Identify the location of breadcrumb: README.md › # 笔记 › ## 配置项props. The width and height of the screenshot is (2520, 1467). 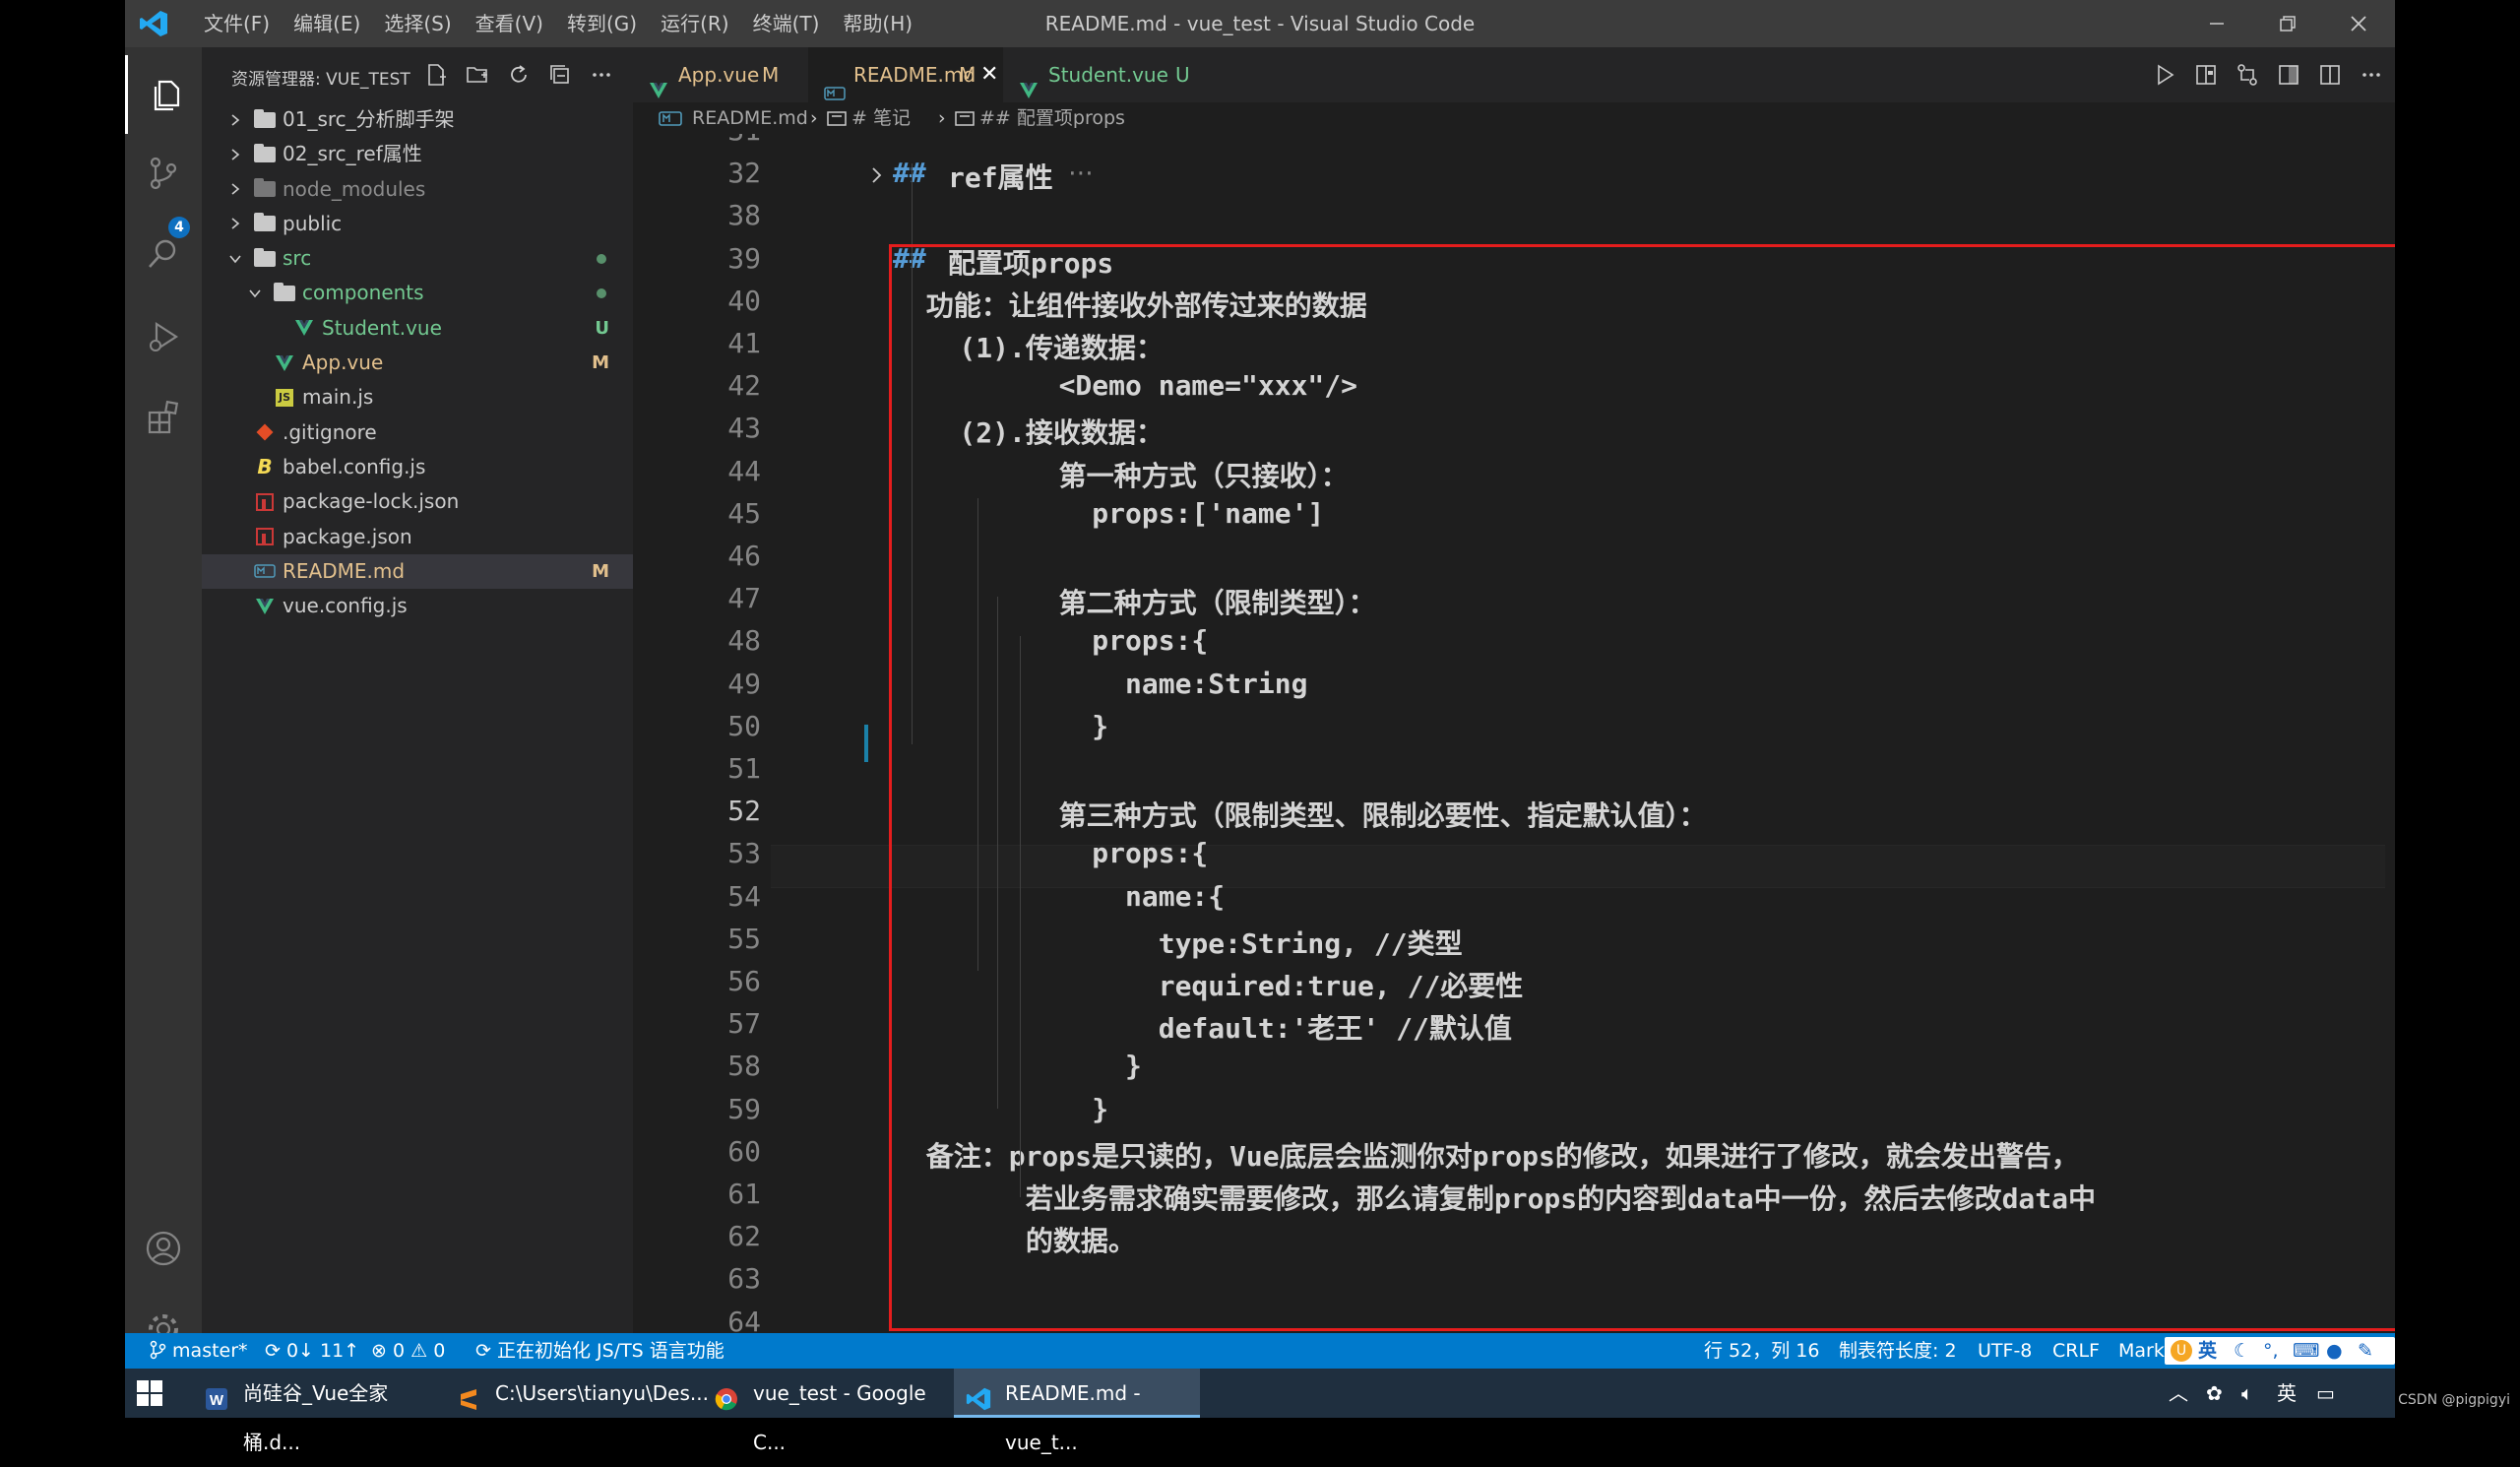
(1514, 118).